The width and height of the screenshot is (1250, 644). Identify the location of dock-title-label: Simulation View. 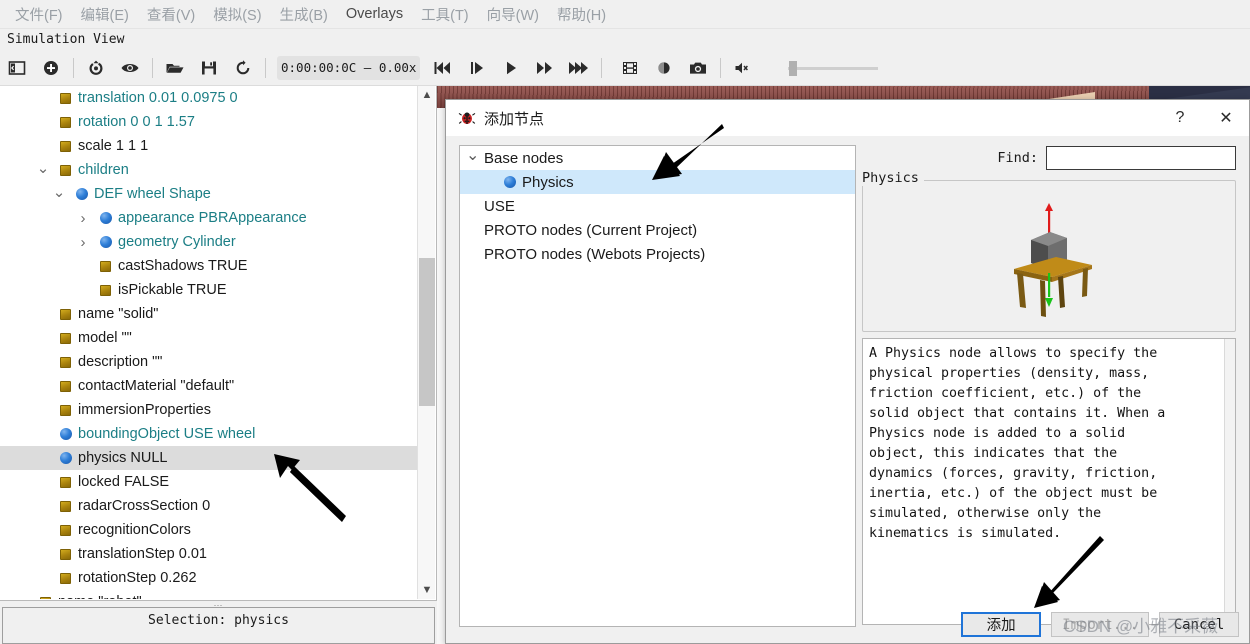
(66, 39).